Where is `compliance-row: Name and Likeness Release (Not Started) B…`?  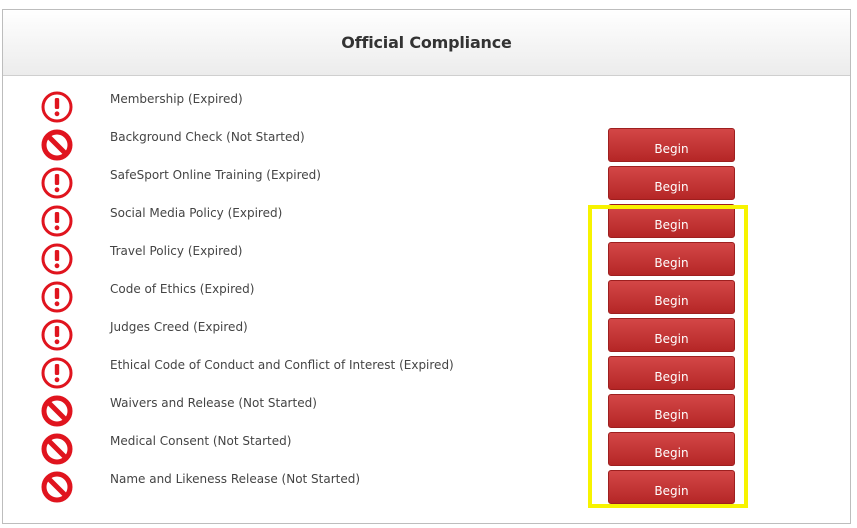
compliance-row: Name and Likeness Release (Not Started) B… is located at coordinates (426, 489).